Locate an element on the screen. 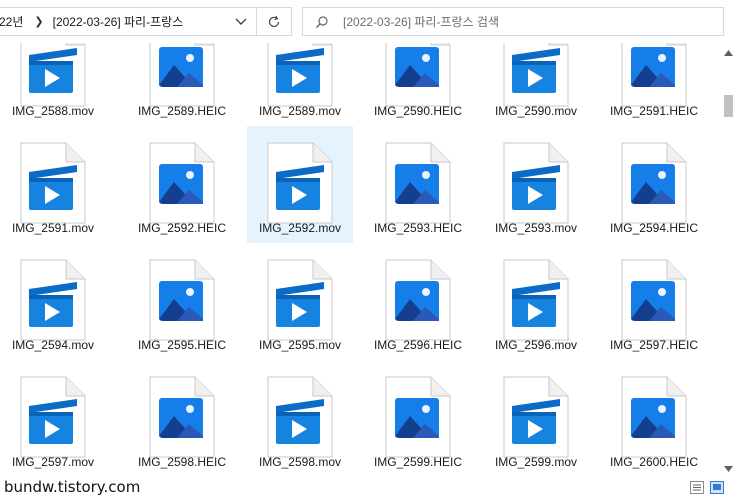  breadcrumb-folder: [2022-03-26] 파리-프랑스 is located at coordinates (118, 21).